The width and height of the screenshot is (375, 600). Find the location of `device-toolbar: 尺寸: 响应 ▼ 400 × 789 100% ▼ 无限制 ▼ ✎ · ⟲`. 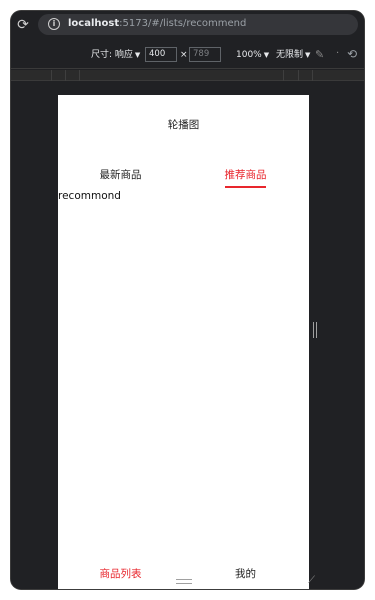

device-toolbar: 尺寸: 响应 ▼ 400 × 789 100% ▼ 无限制 ▼ ✎ · ⟲ is located at coordinates (187, 54).